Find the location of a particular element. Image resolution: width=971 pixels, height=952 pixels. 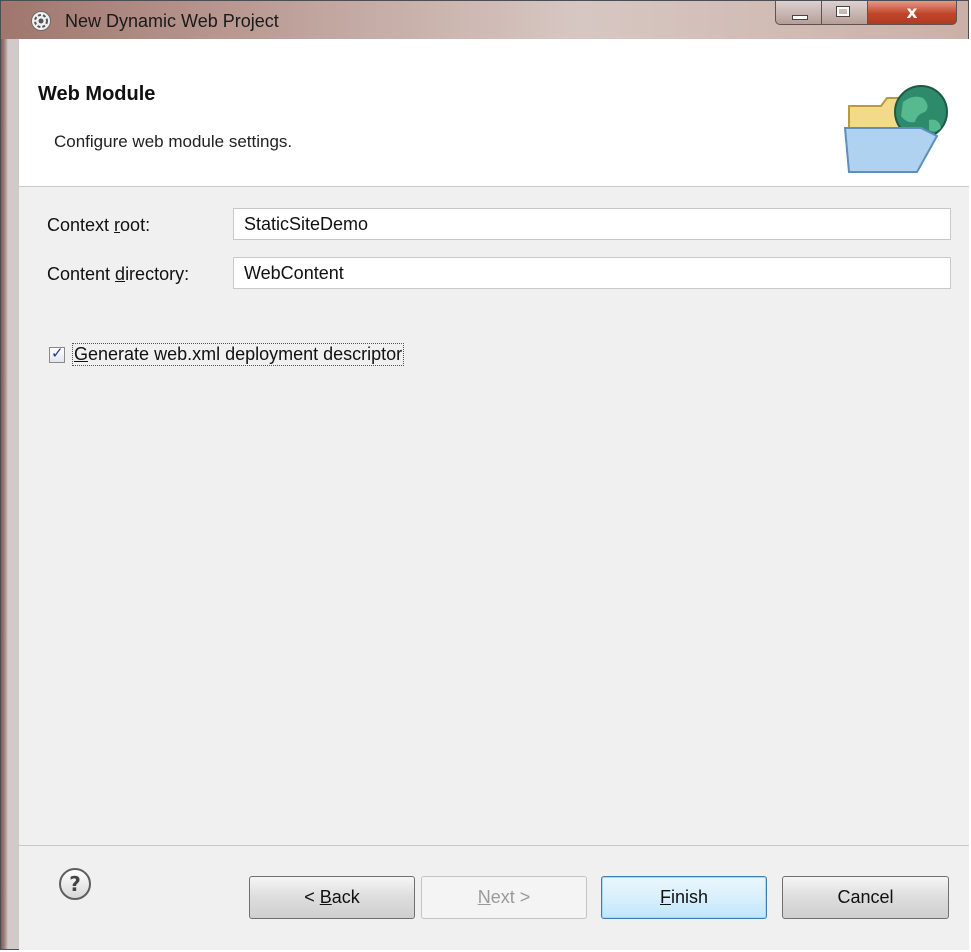

wizard-footer: ? < Back Next > Finish Cancel is located at coordinates (494, 897).